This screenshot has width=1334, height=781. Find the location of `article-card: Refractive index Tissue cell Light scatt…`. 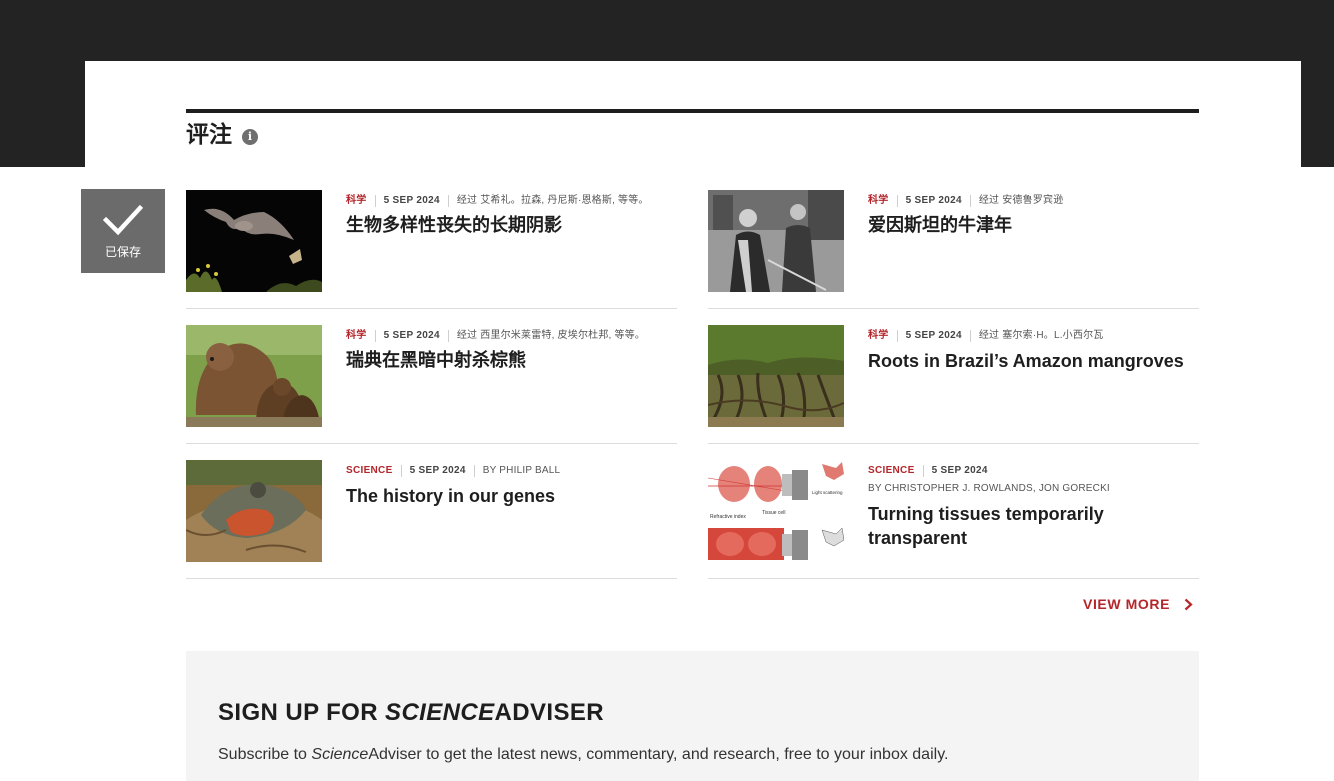

article-card: Refractive index Tissue cell Light scatt… is located at coordinates (953, 519).